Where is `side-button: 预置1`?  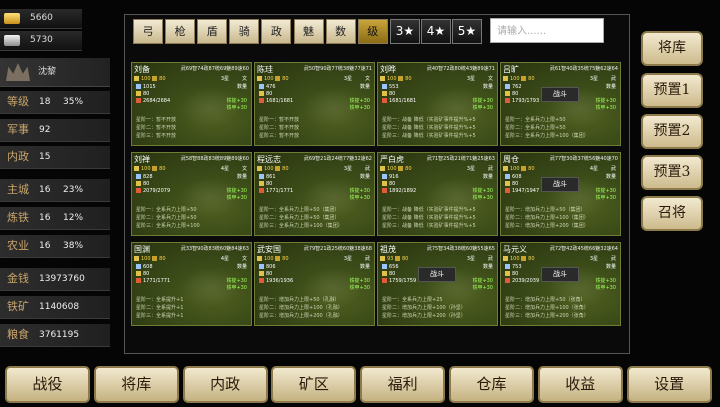
side-button: 预置1 is located at coordinates (672, 90).